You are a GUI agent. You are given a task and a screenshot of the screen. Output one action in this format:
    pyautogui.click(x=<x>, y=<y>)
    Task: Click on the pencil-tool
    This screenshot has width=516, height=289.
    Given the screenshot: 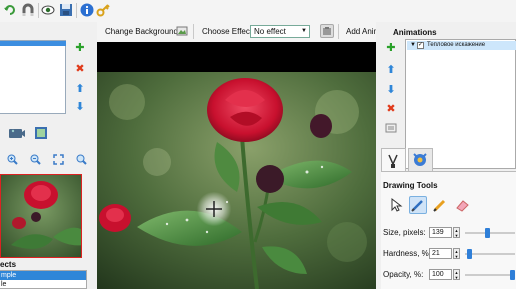 What is the action you would take?
    pyautogui.click(x=440, y=205)
    